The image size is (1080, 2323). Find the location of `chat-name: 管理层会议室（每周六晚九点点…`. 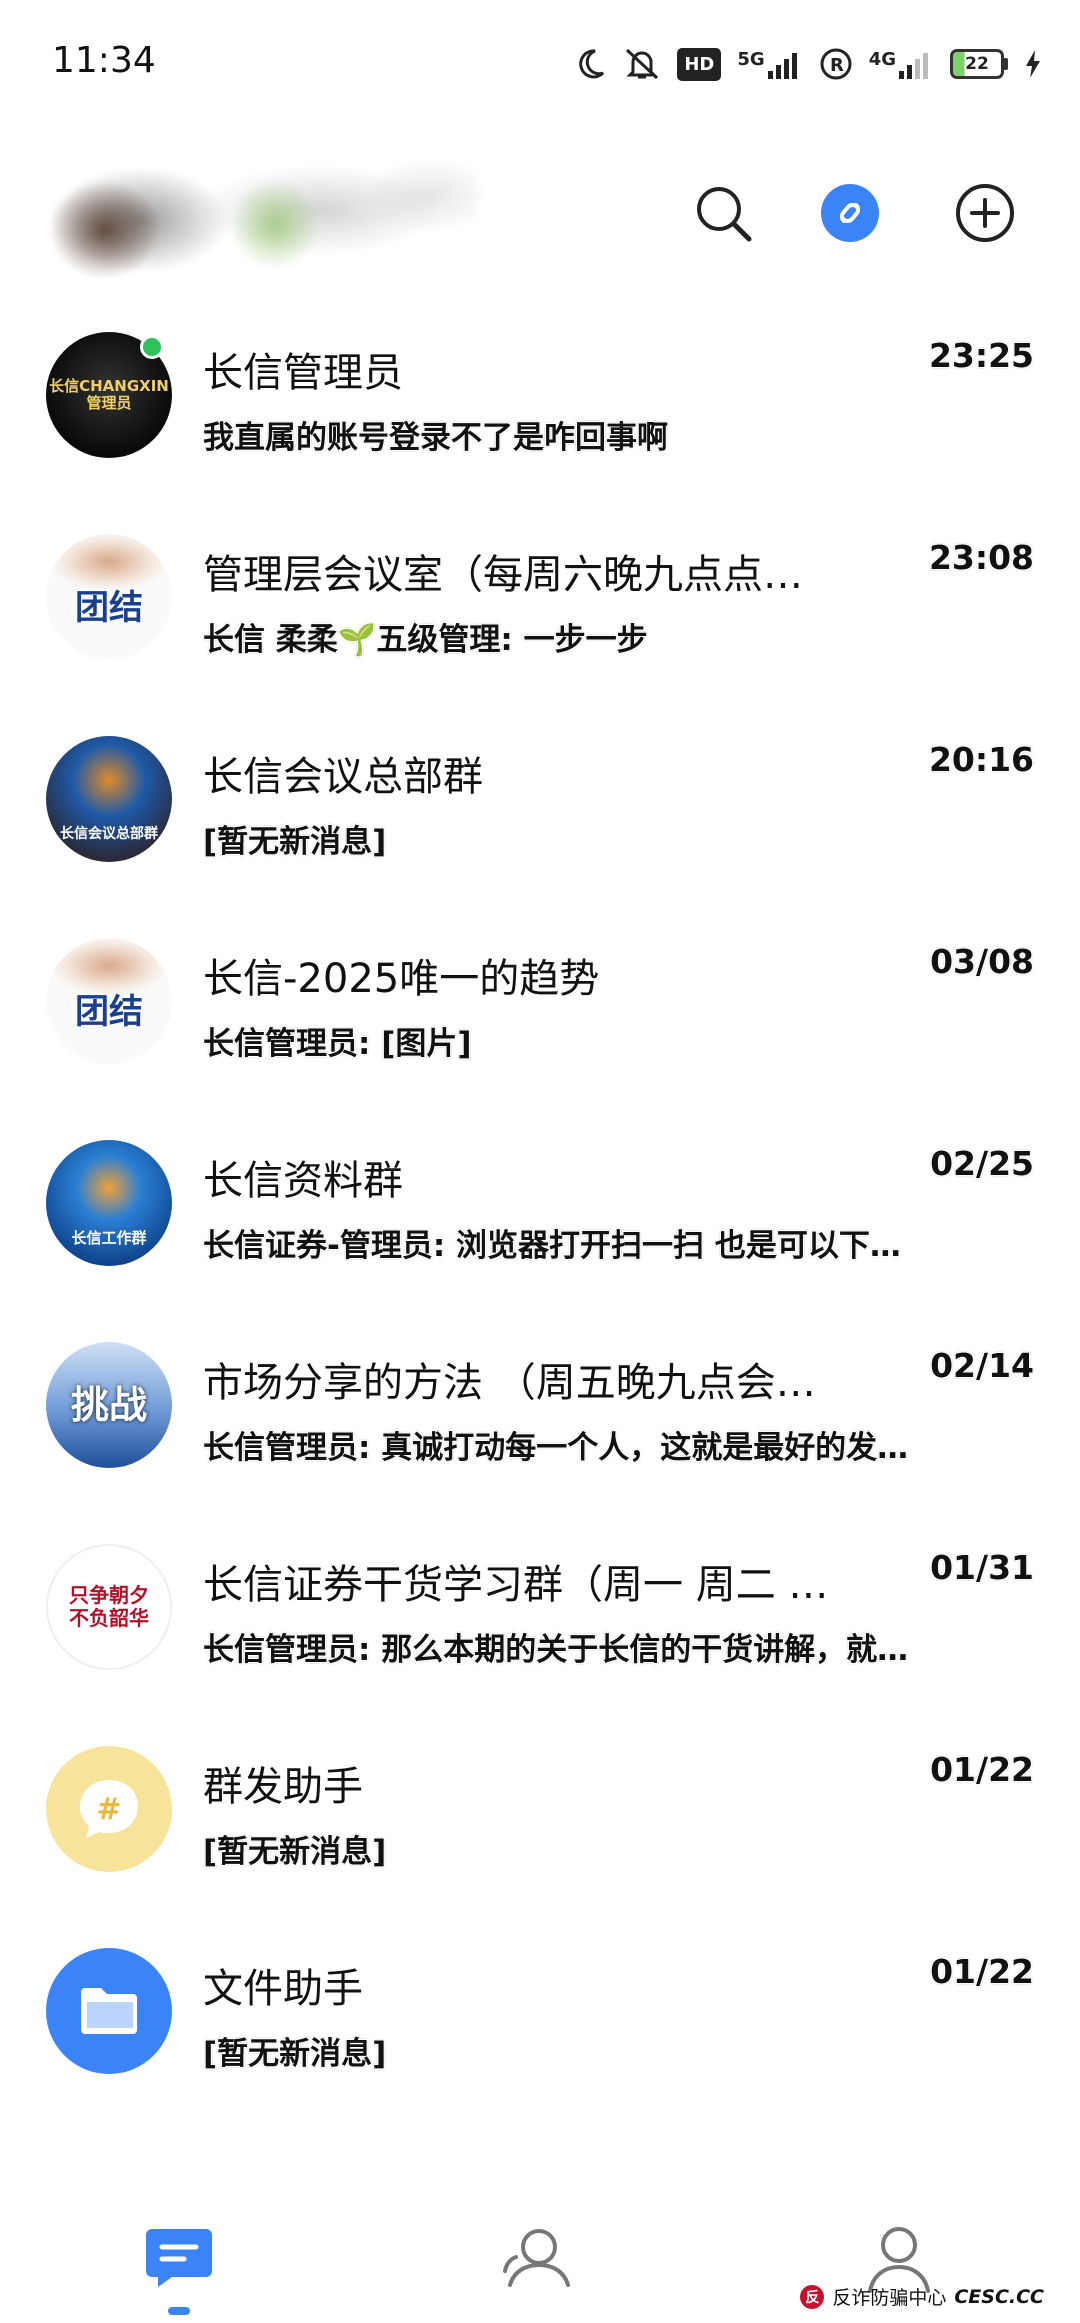

chat-name: 管理层会议室（每周六晚九点点… is located at coordinates (503, 575).